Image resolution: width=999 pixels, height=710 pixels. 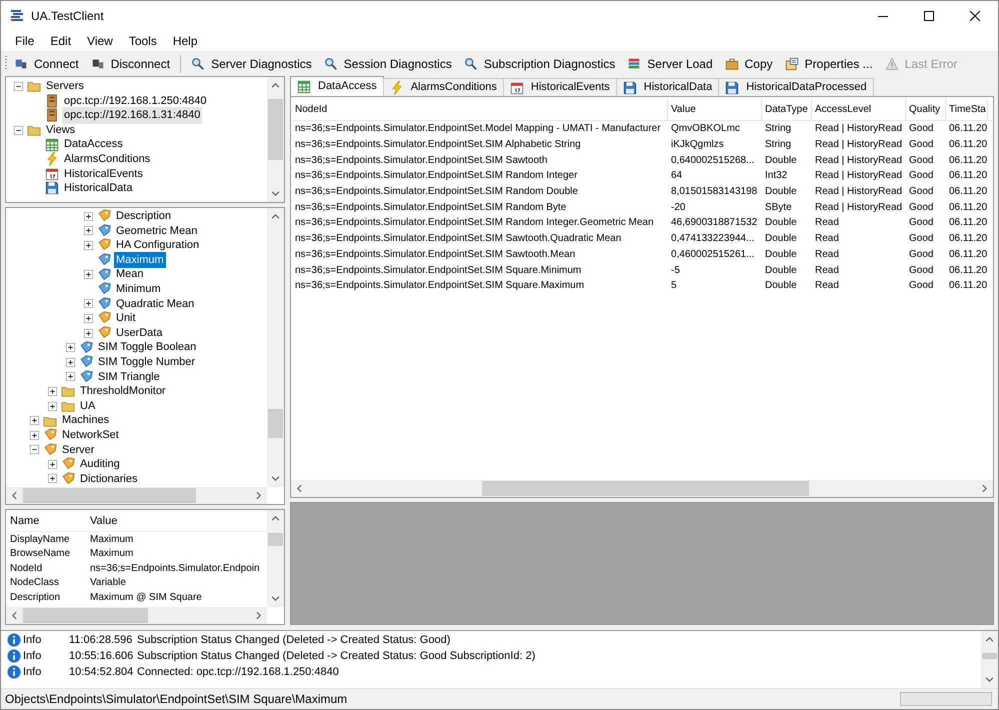 I want to click on column-header: TimeSta, so click(x=967, y=109).